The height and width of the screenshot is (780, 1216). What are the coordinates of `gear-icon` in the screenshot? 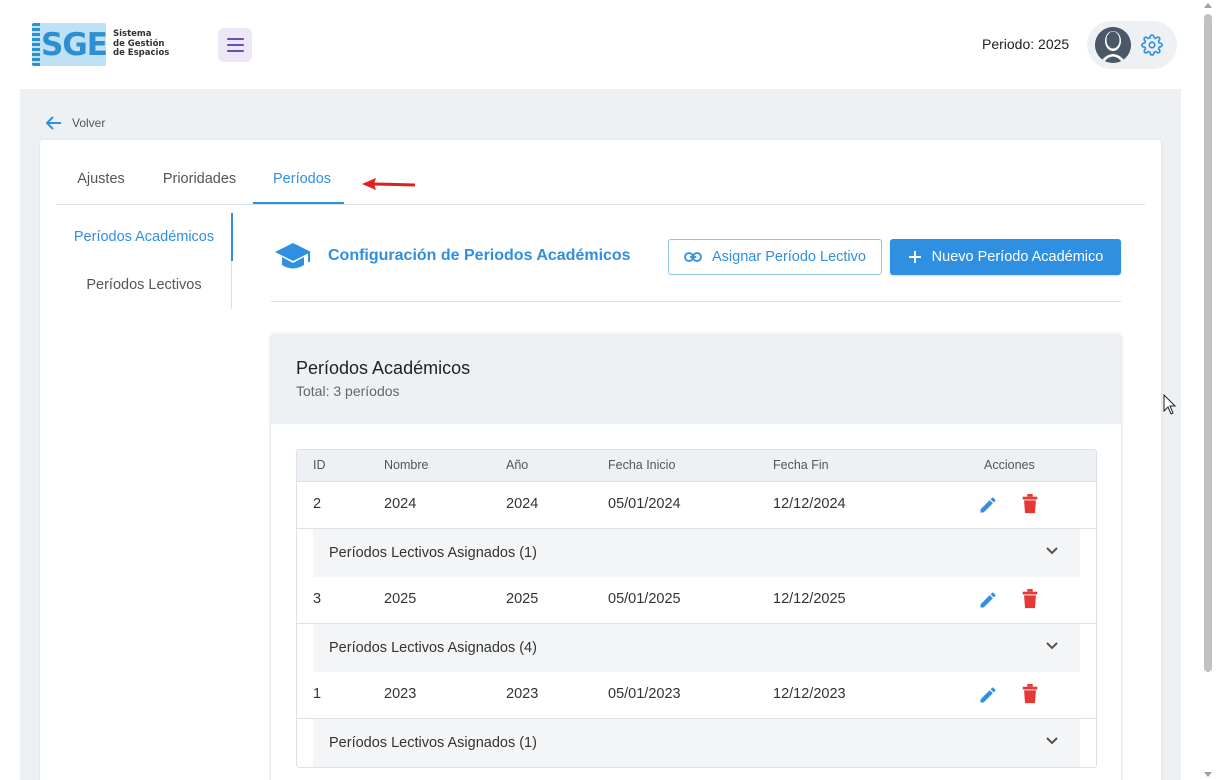 It's located at (1152, 45).